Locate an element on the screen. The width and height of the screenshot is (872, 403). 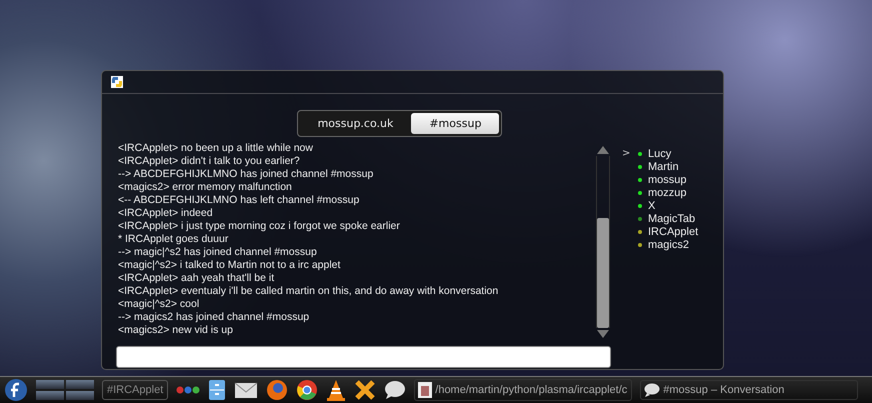
nick-name: IRCApplet is located at coordinates (673, 232).